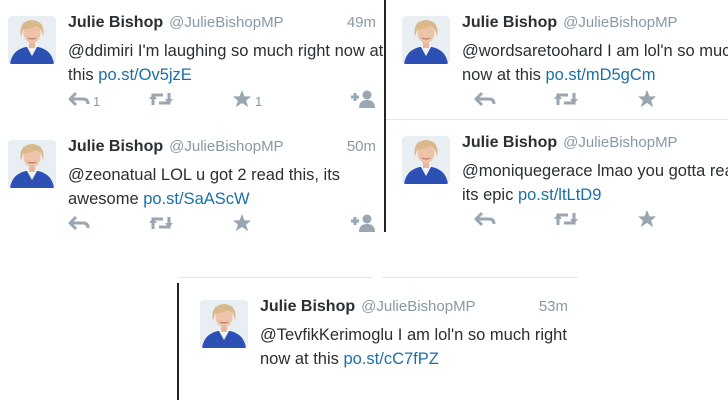 Image resolution: width=728 pixels, height=400 pixels. Describe the element at coordinates (275, 277) in the screenshot. I see `divider-bottom-left-top` at that location.